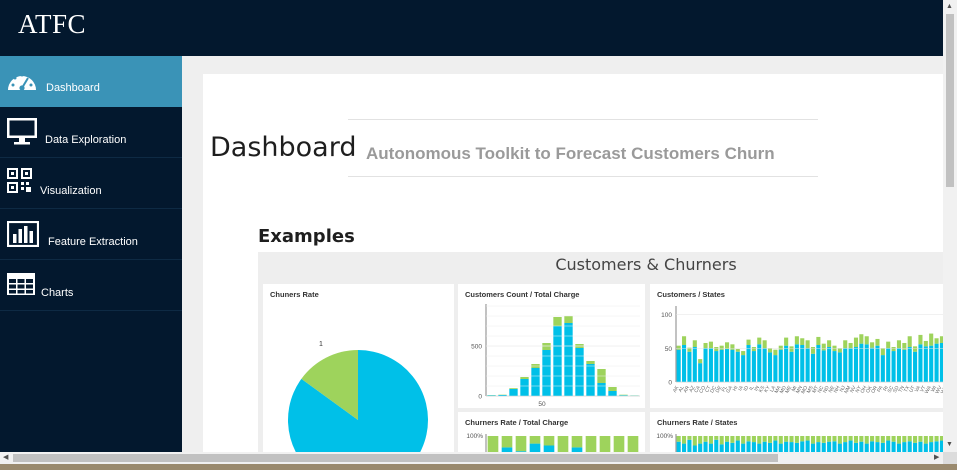 The image size is (957, 470). Describe the element at coordinates (52, 24) in the screenshot. I see `app-logo: ATFC` at that location.